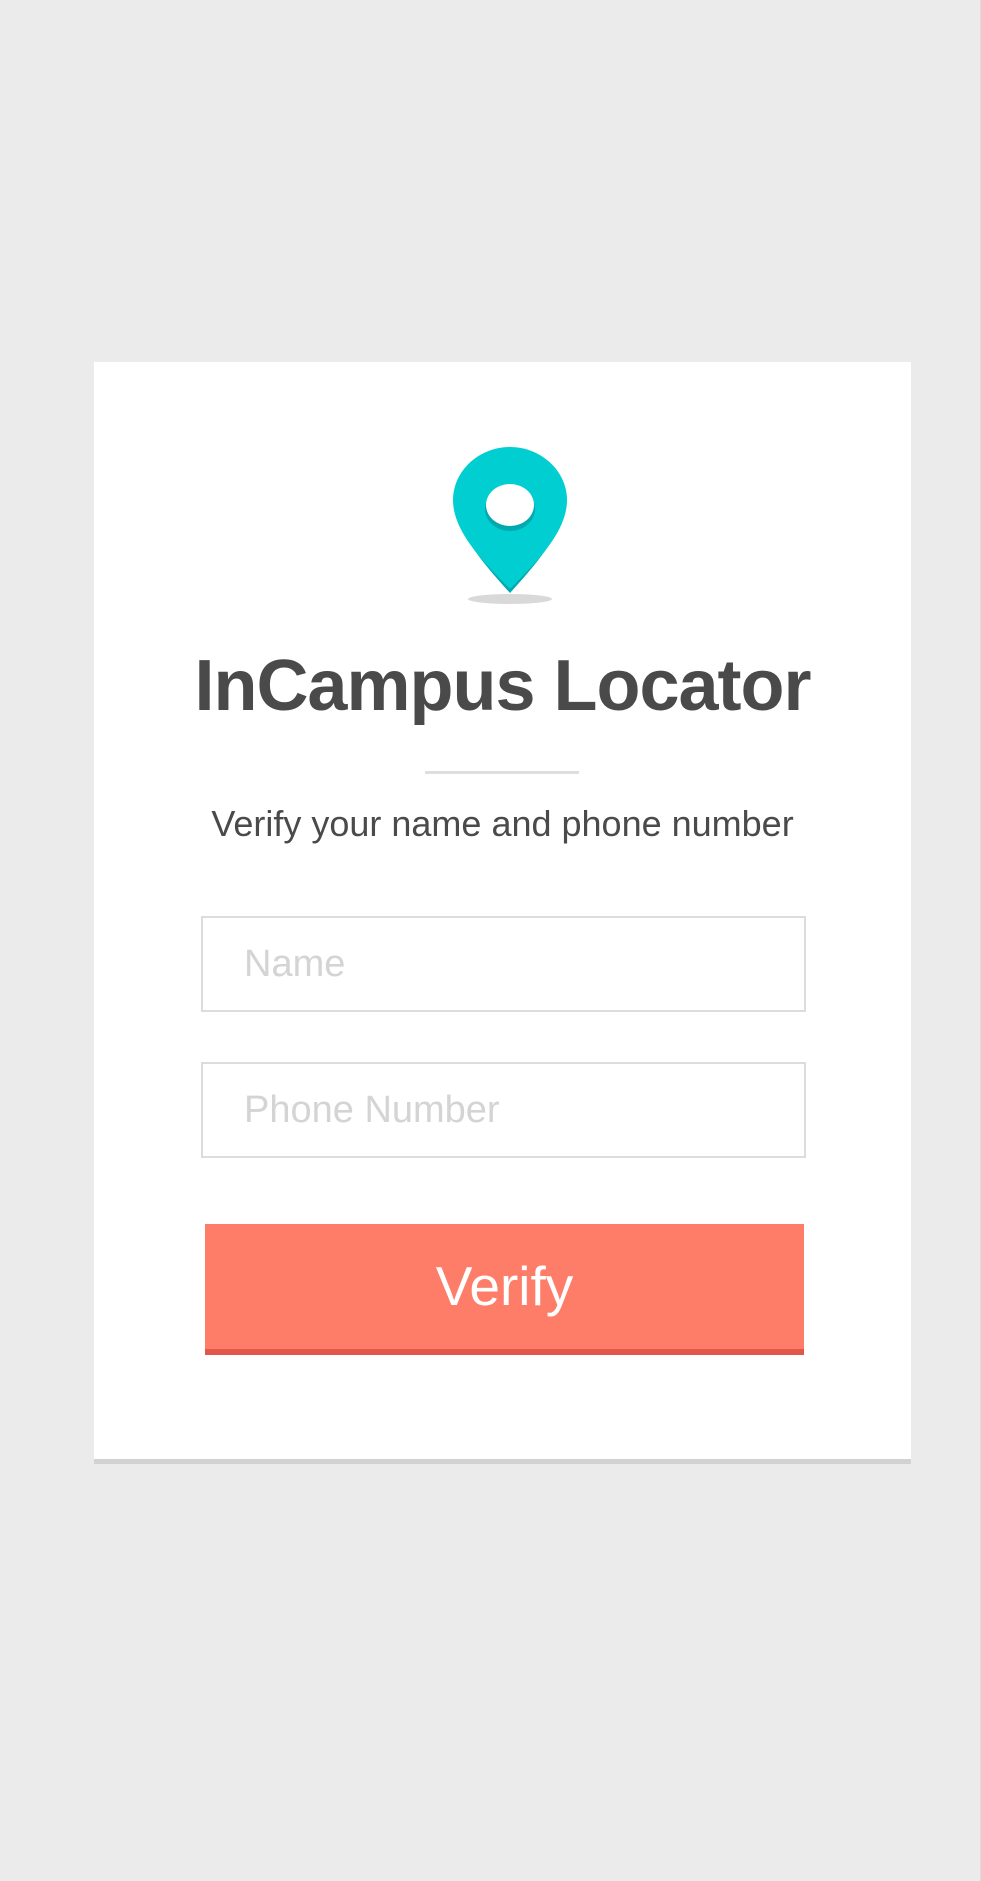  What do you see at coordinates (503, 1110) in the screenshot?
I see `phone-number-input` at bounding box center [503, 1110].